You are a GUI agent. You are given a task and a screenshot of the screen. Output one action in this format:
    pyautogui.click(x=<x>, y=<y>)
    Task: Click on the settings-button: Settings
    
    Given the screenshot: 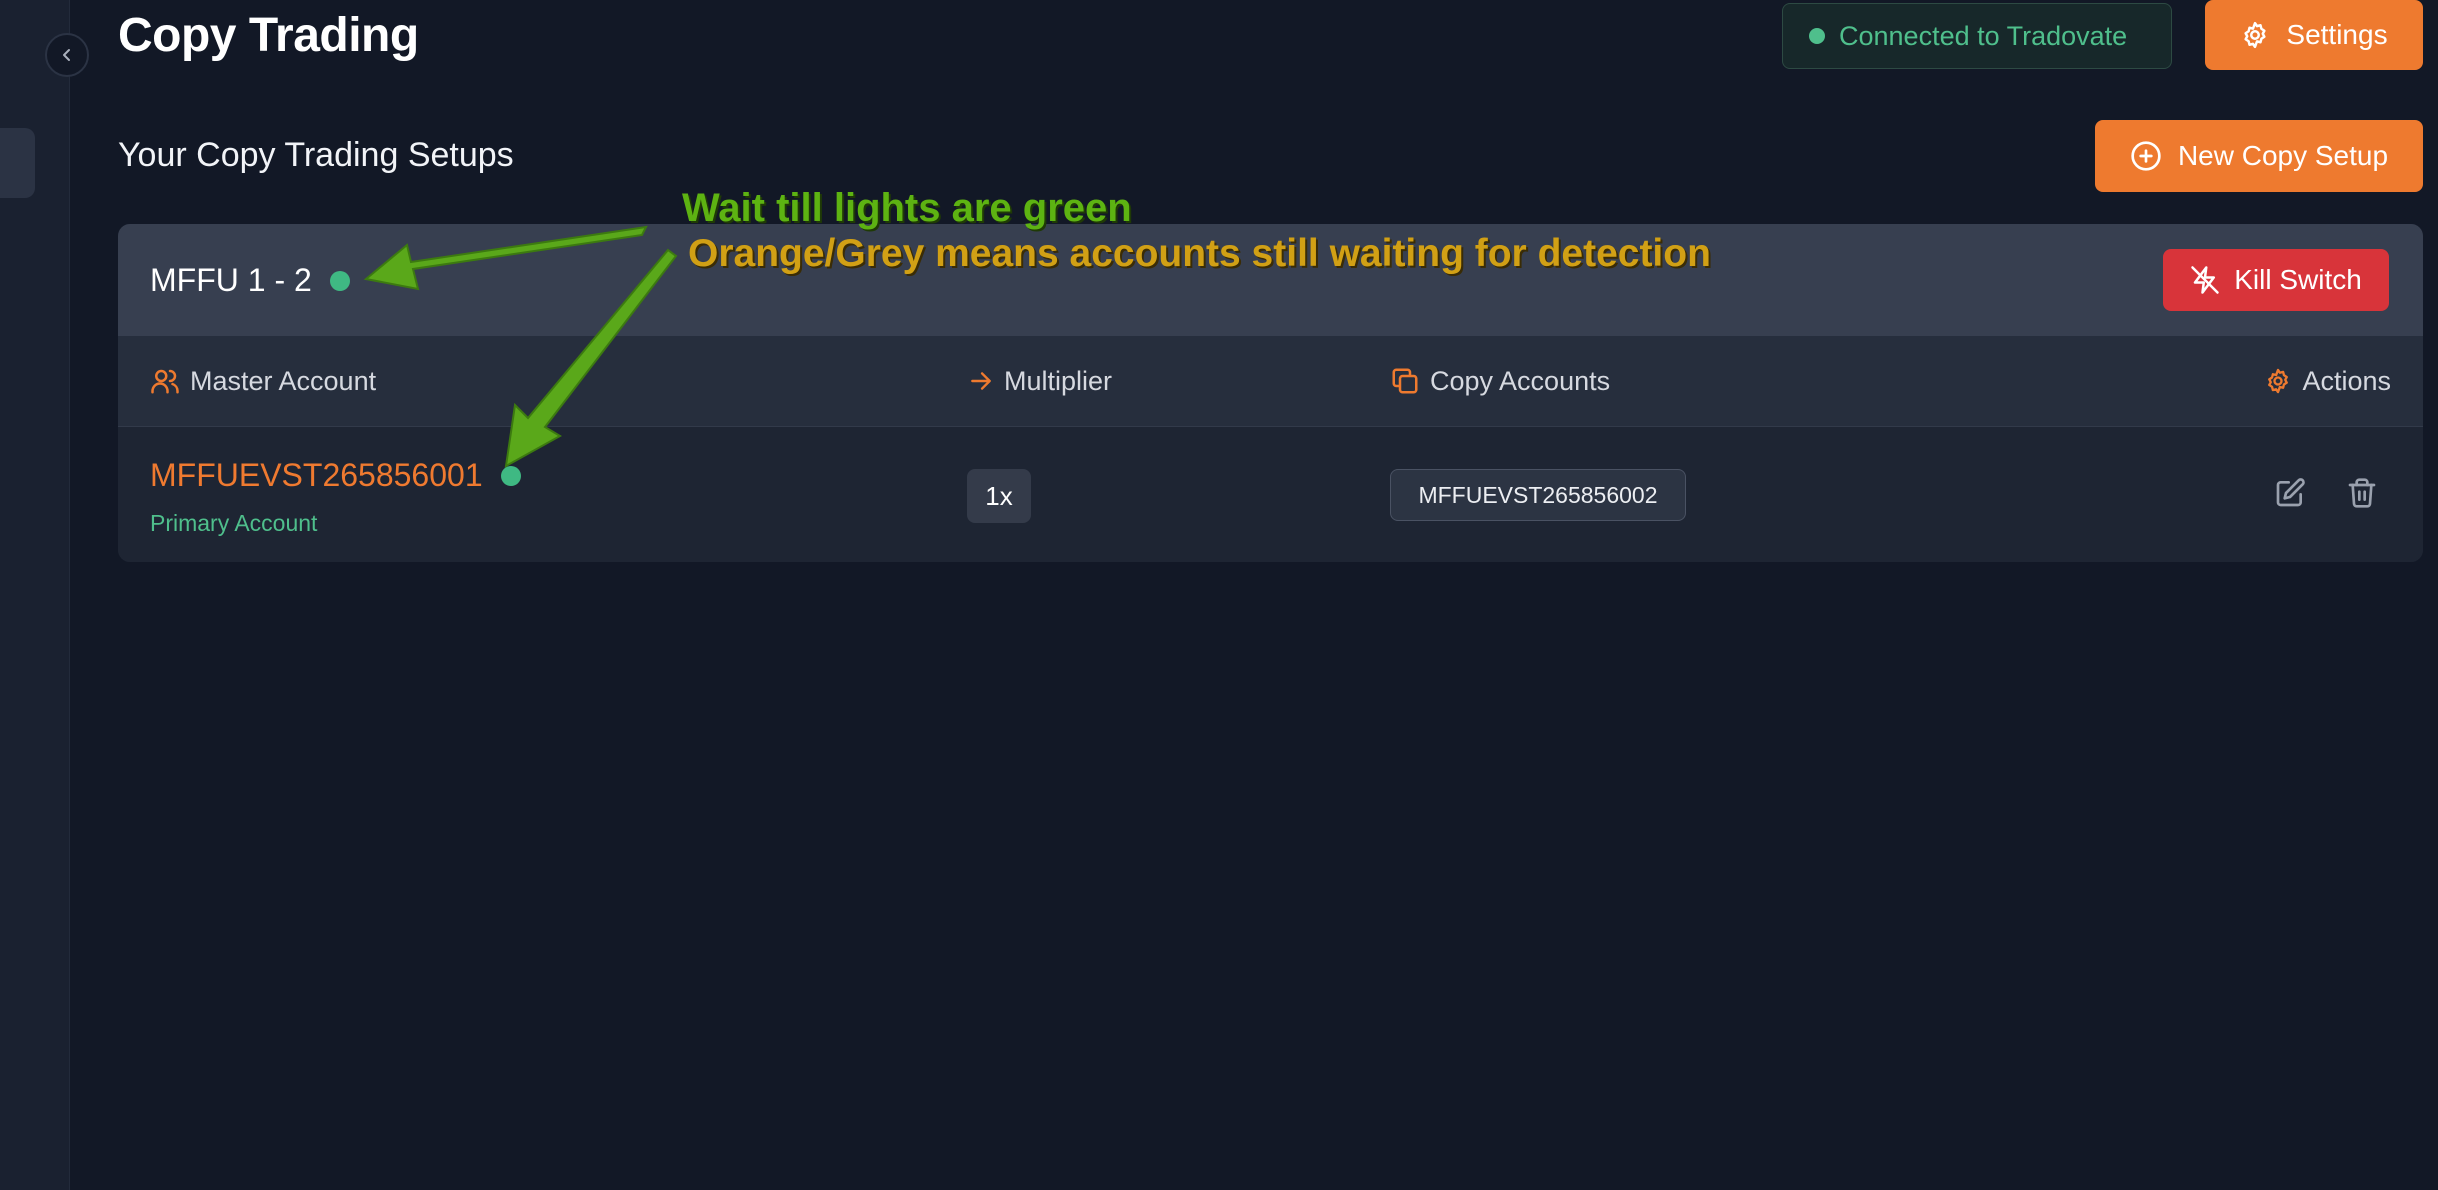 What is the action you would take?
    pyautogui.click(x=2314, y=35)
    